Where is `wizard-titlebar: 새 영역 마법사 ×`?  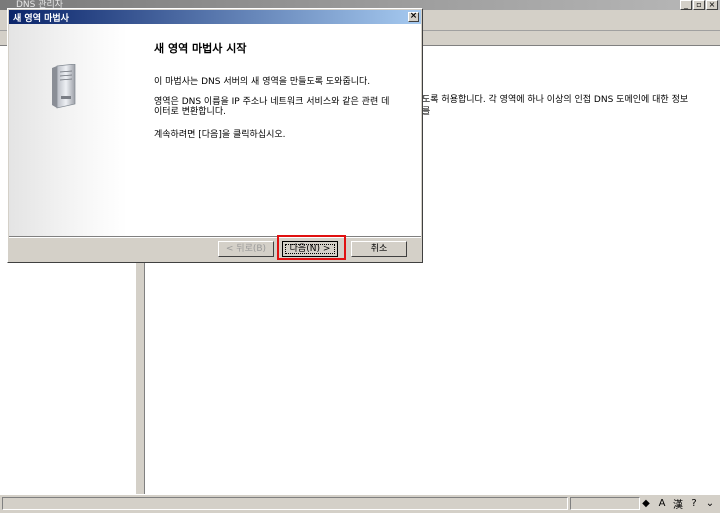 wizard-titlebar: 새 영역 마법사 × is located at coordinates (215, 17).